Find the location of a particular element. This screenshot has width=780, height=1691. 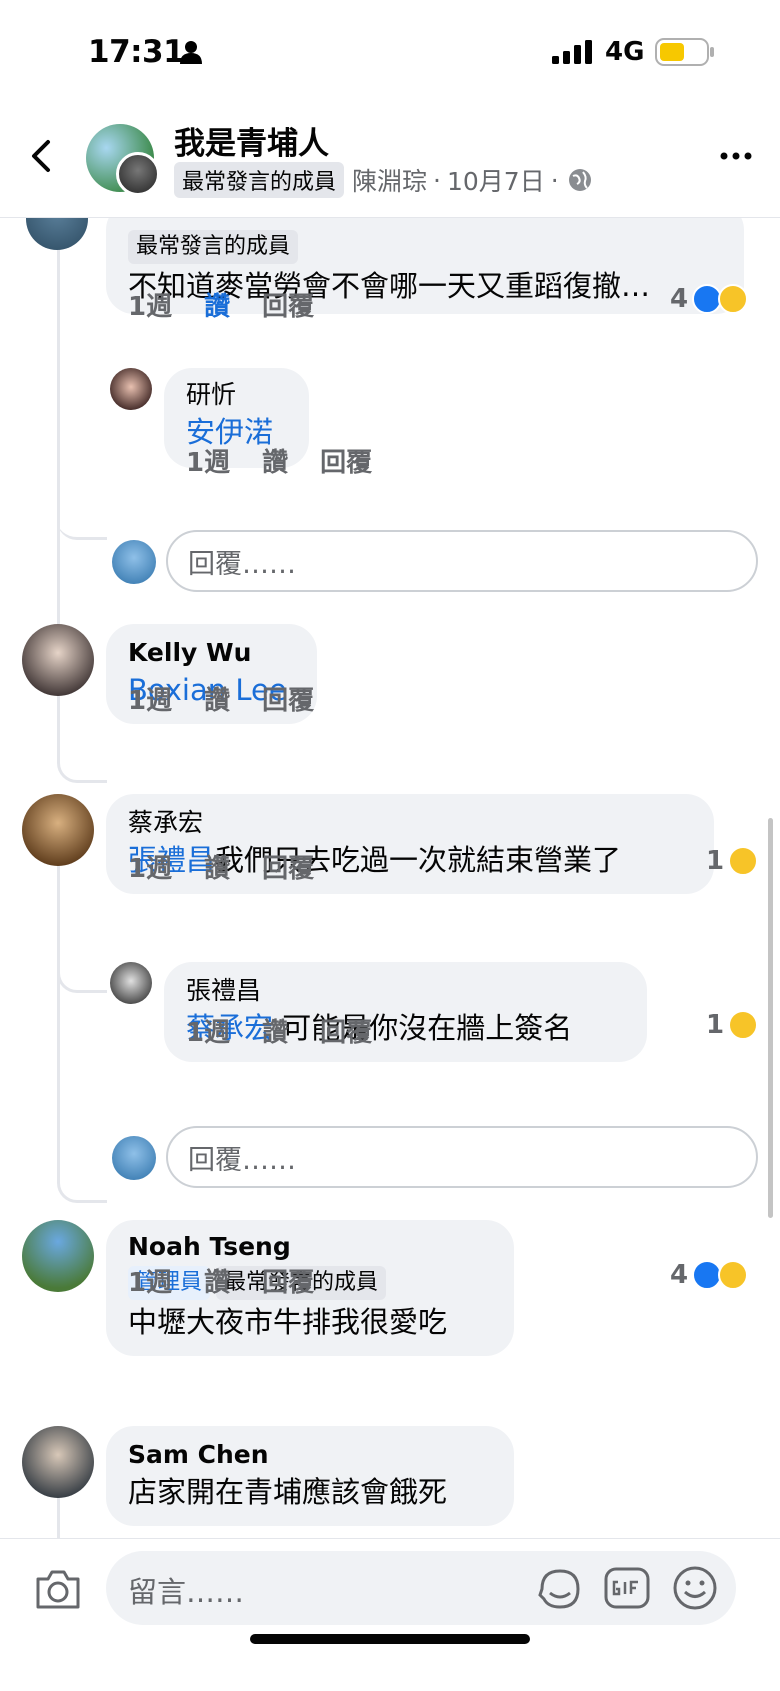

comment-author: 張禮昌 is located at coordinates (405, 991).